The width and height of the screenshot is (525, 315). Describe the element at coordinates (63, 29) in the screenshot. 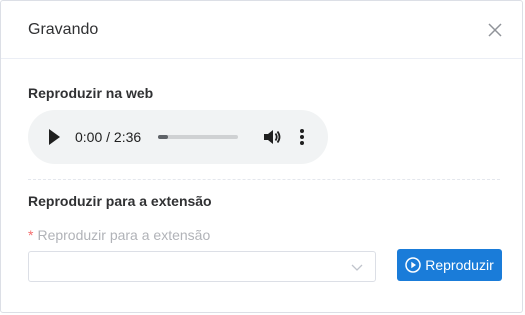

I see `dialog-title: Gravando` at that location.